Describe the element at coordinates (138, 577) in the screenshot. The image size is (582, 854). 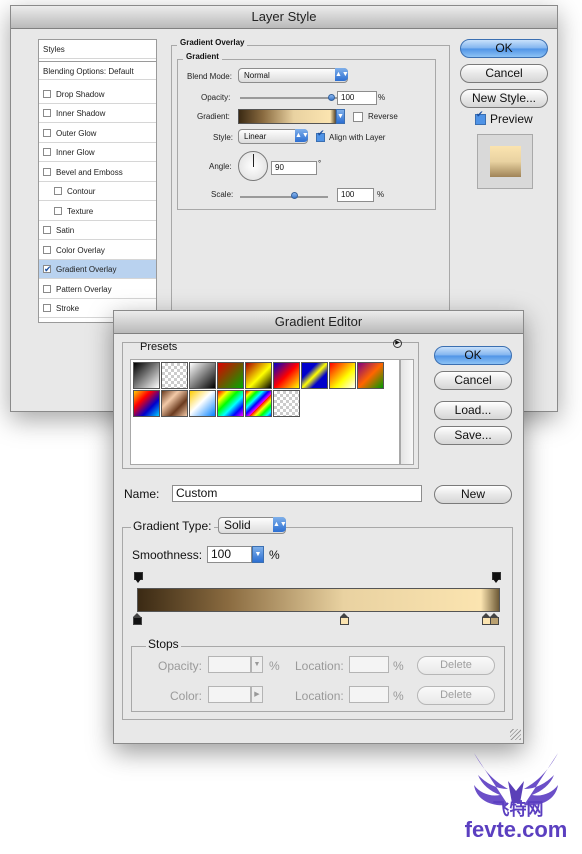
I see `opacity-stop-left` at that location.